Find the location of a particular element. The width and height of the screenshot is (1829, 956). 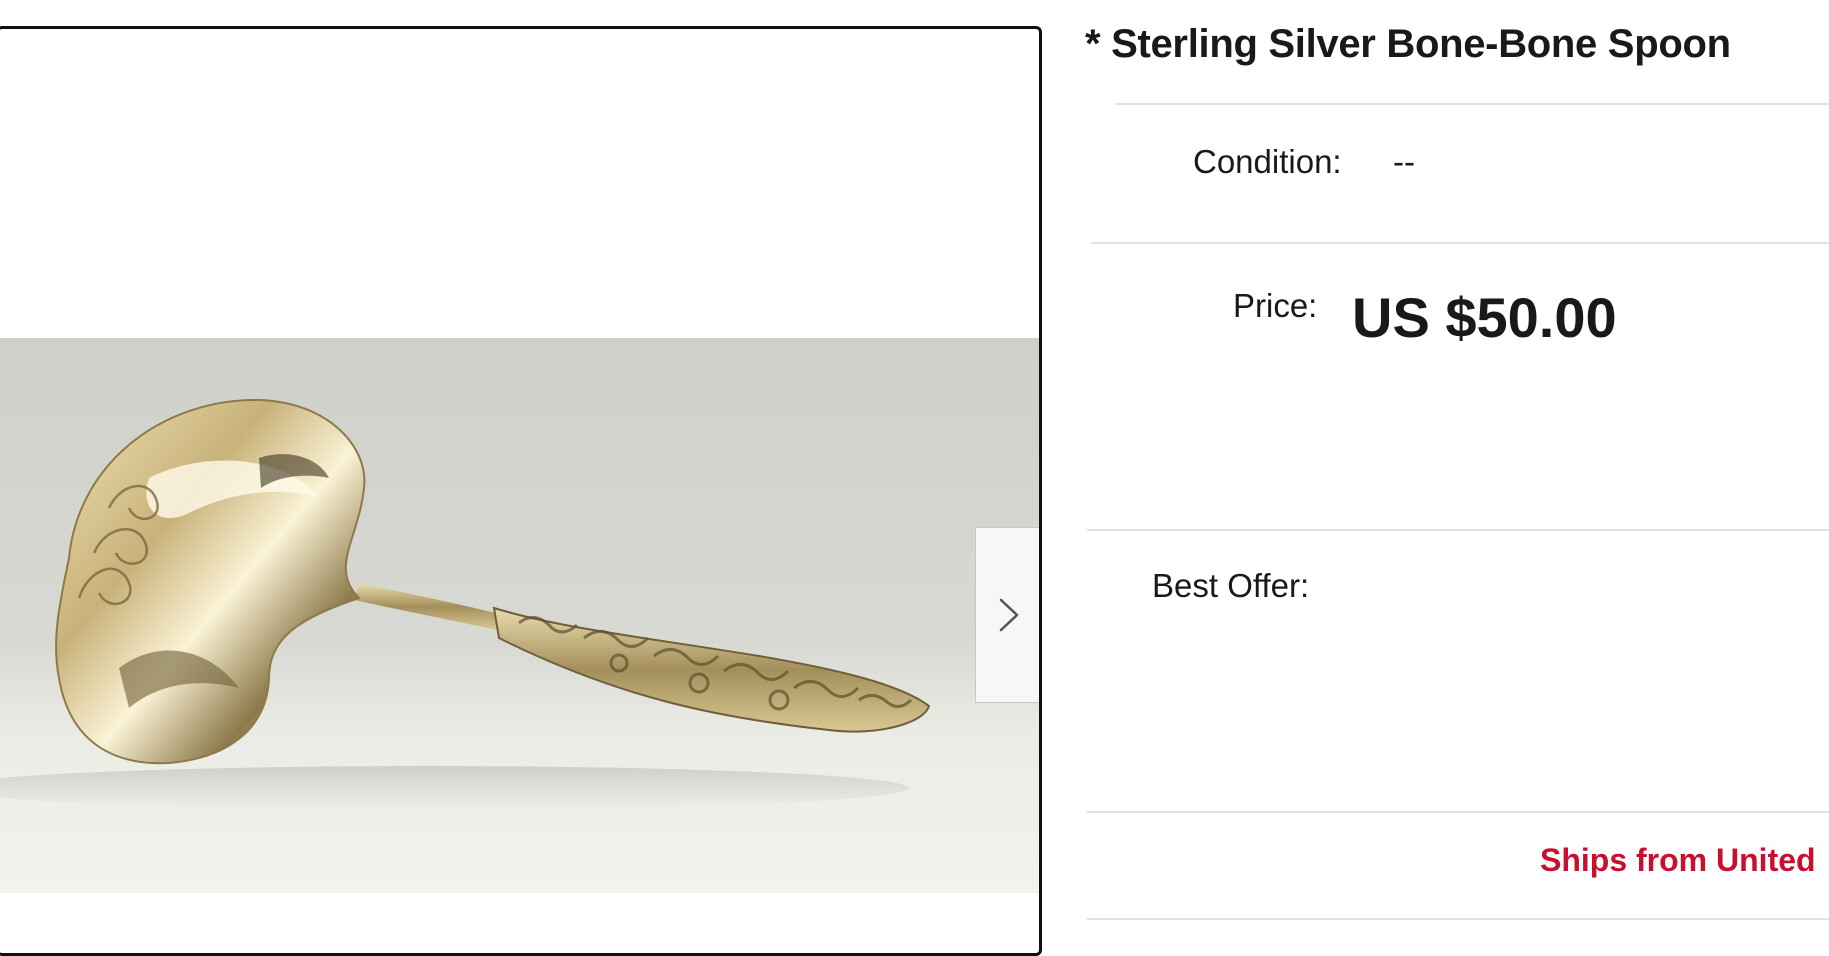

chevron-right-icon is located at coordinates (1008, 615).